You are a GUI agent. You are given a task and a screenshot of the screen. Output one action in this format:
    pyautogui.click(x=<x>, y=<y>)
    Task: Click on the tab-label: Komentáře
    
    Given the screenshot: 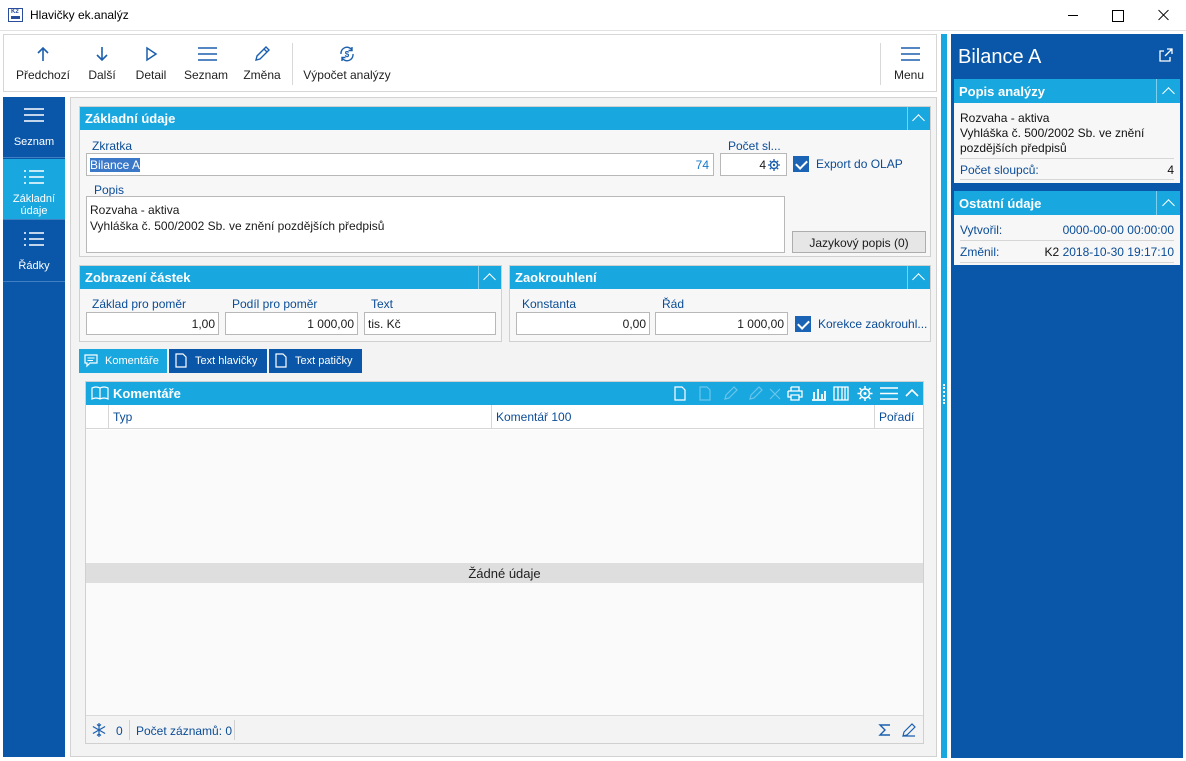 What is the action you would take?
    pyautogui.click(x=132, y=361)
    